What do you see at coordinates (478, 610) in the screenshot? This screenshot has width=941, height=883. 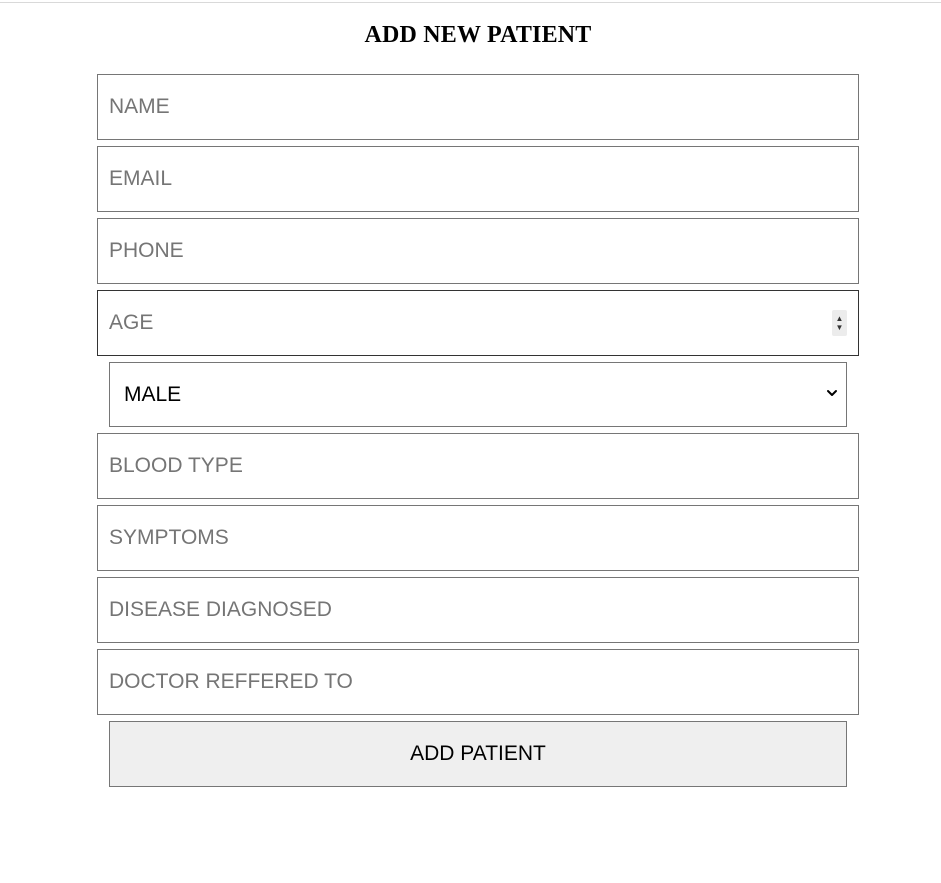 I see `disease-input: DISEASE DIAGNOSED` at bounding box center [478, 610].